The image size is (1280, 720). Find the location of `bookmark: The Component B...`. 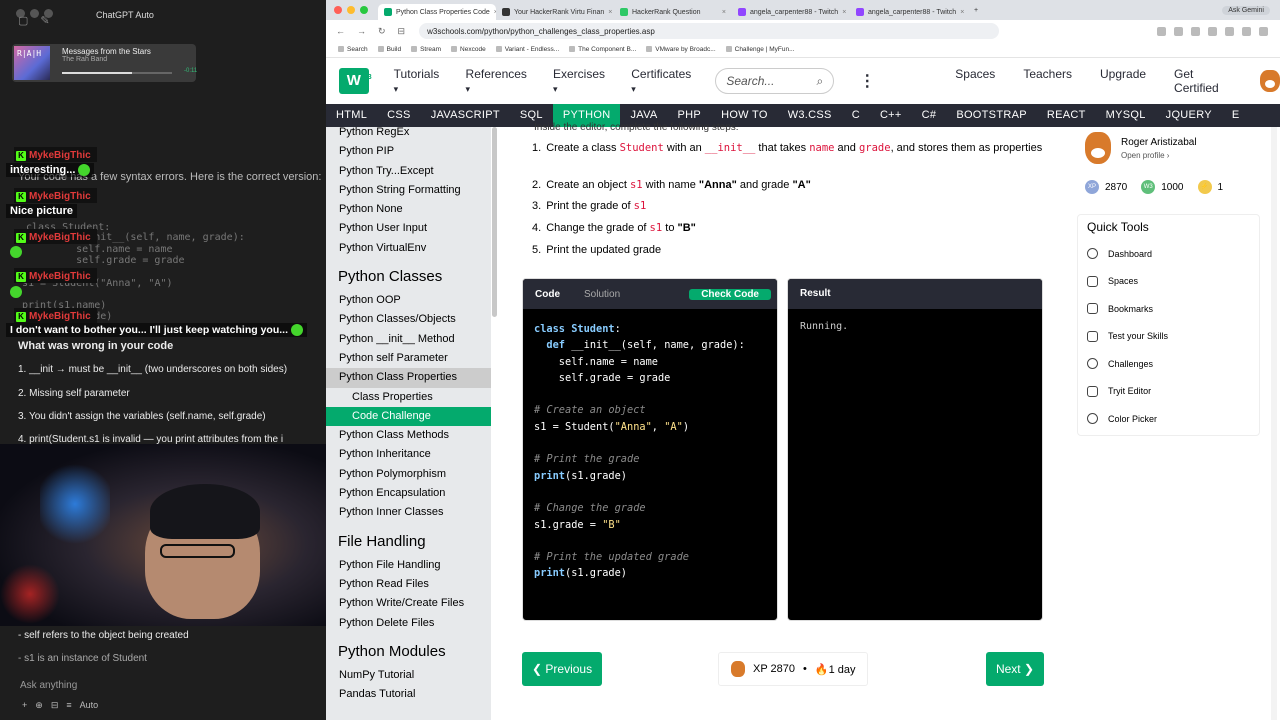

bookmark: The Component B... is located at coordinates (602, 49).